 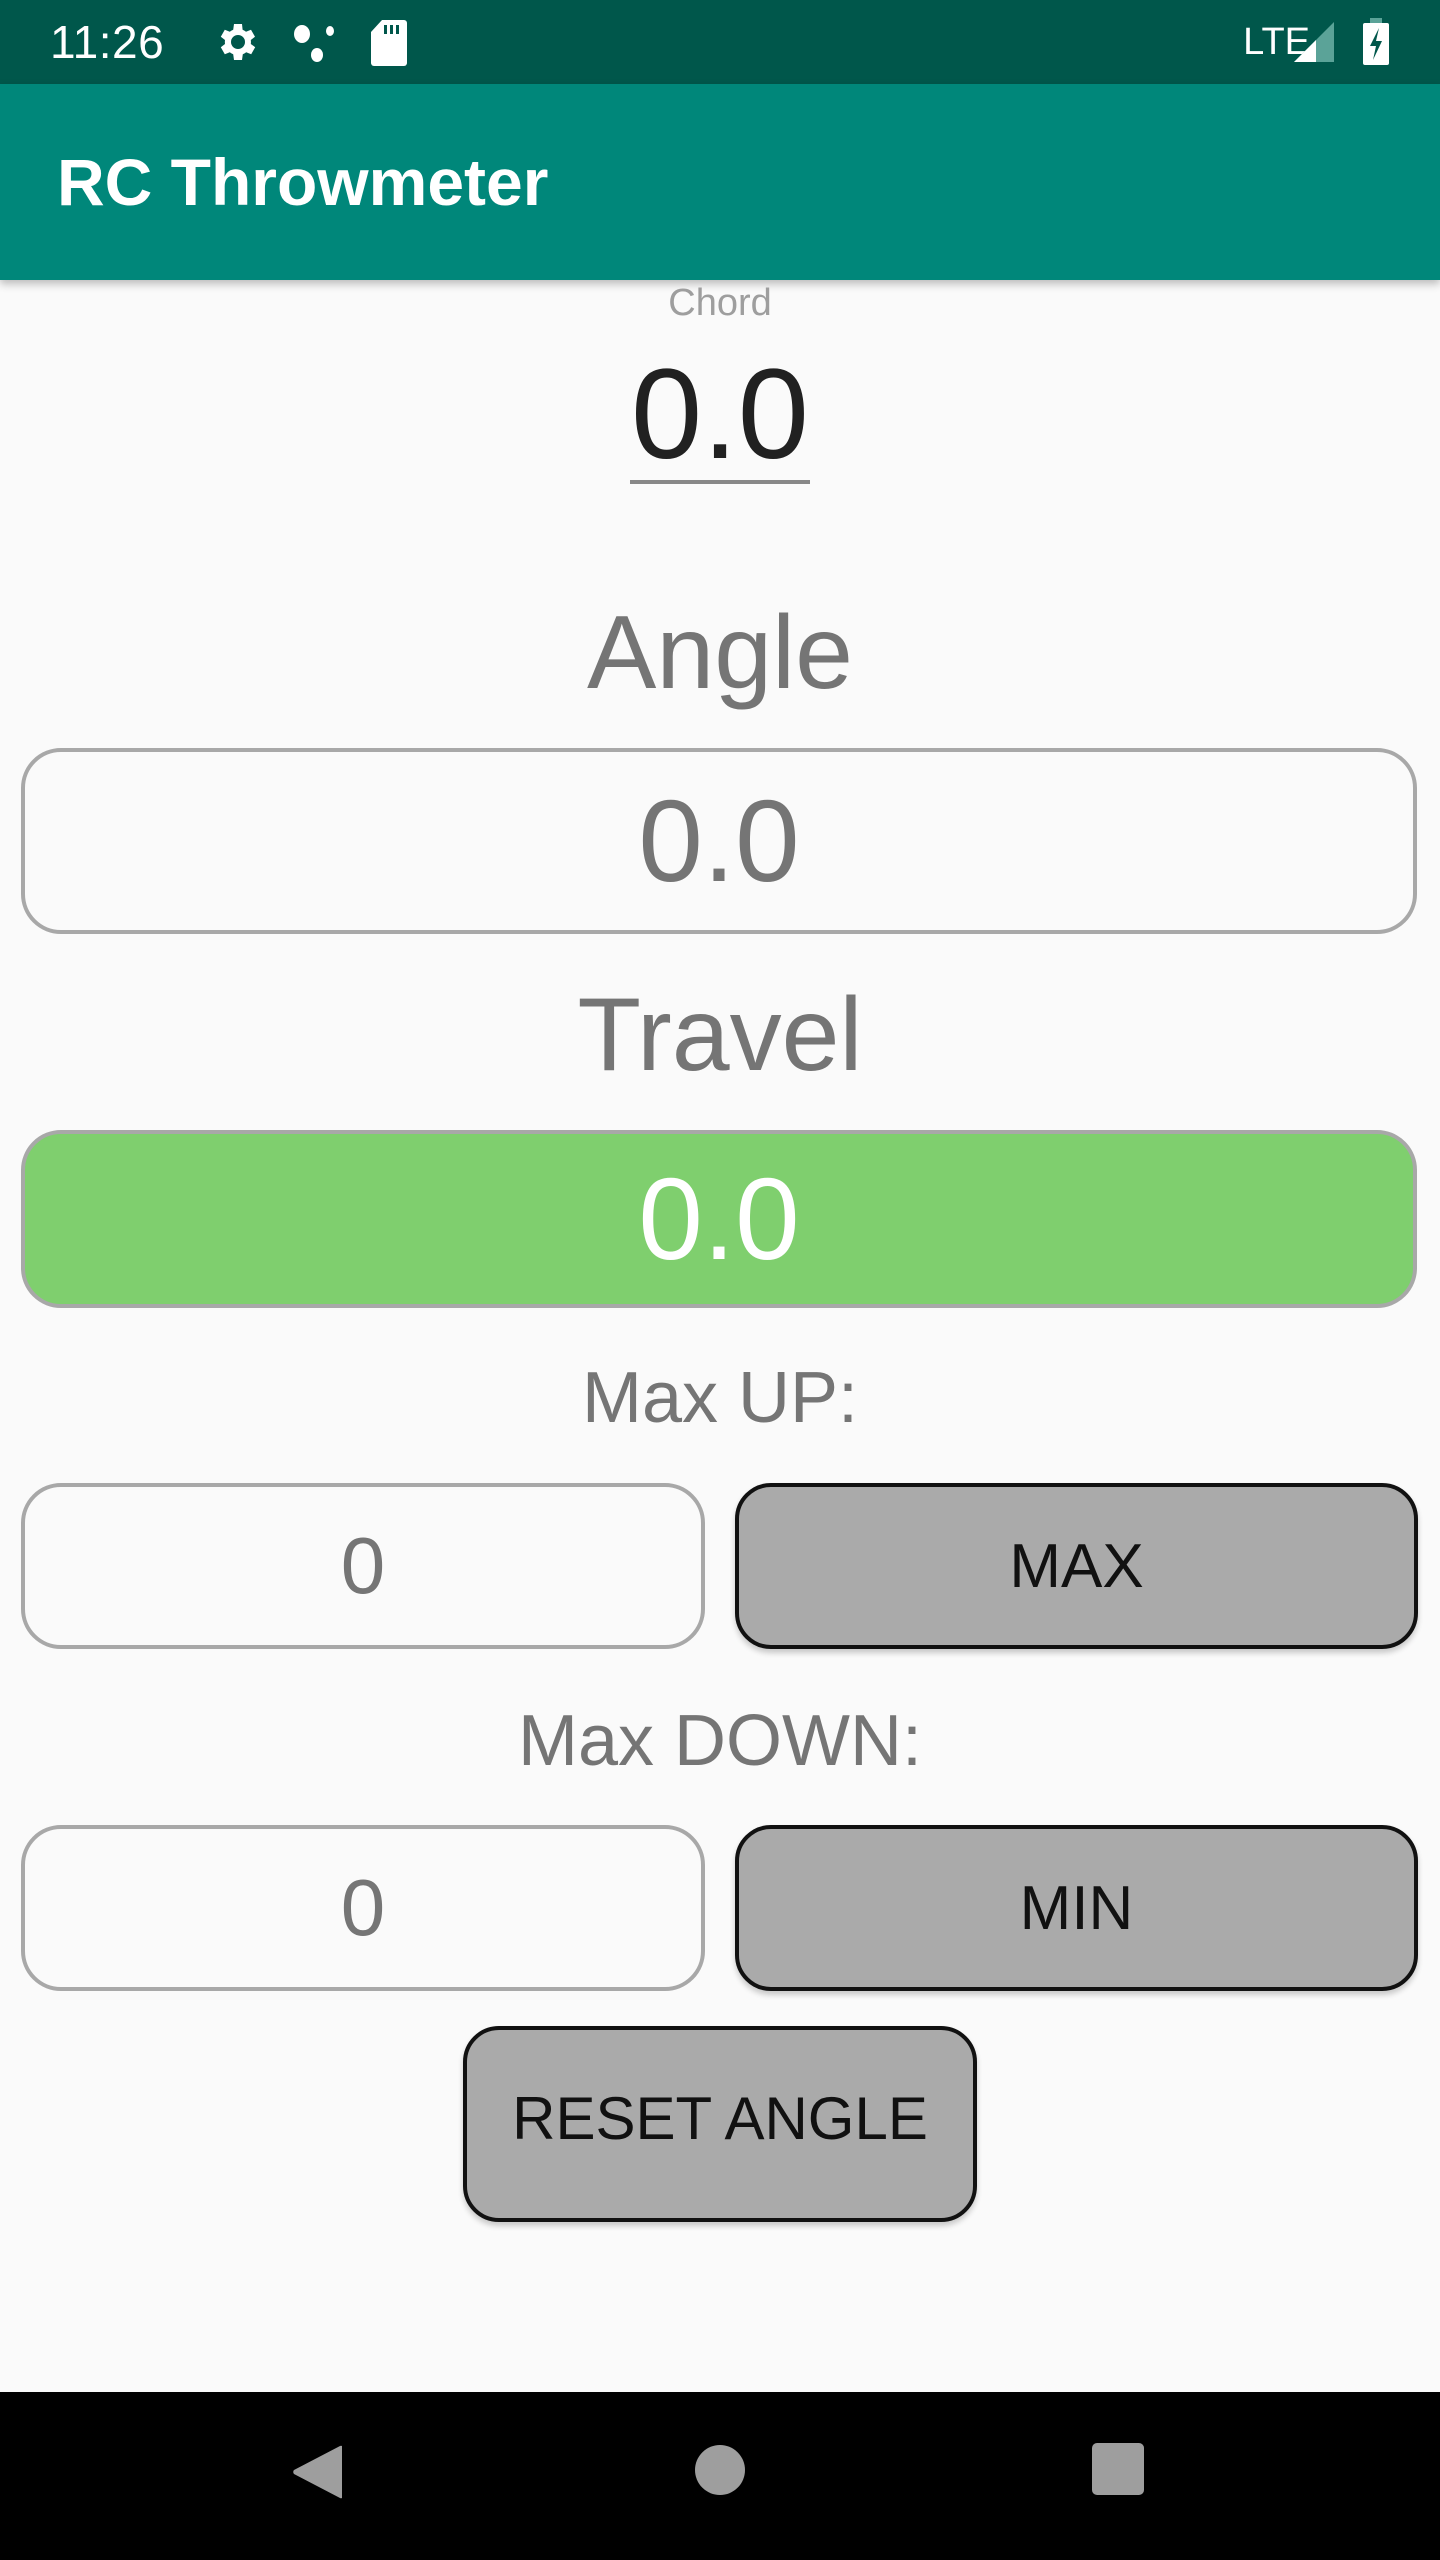 I want to click on travel-display: 0.0, so click(x=719, y=1219).